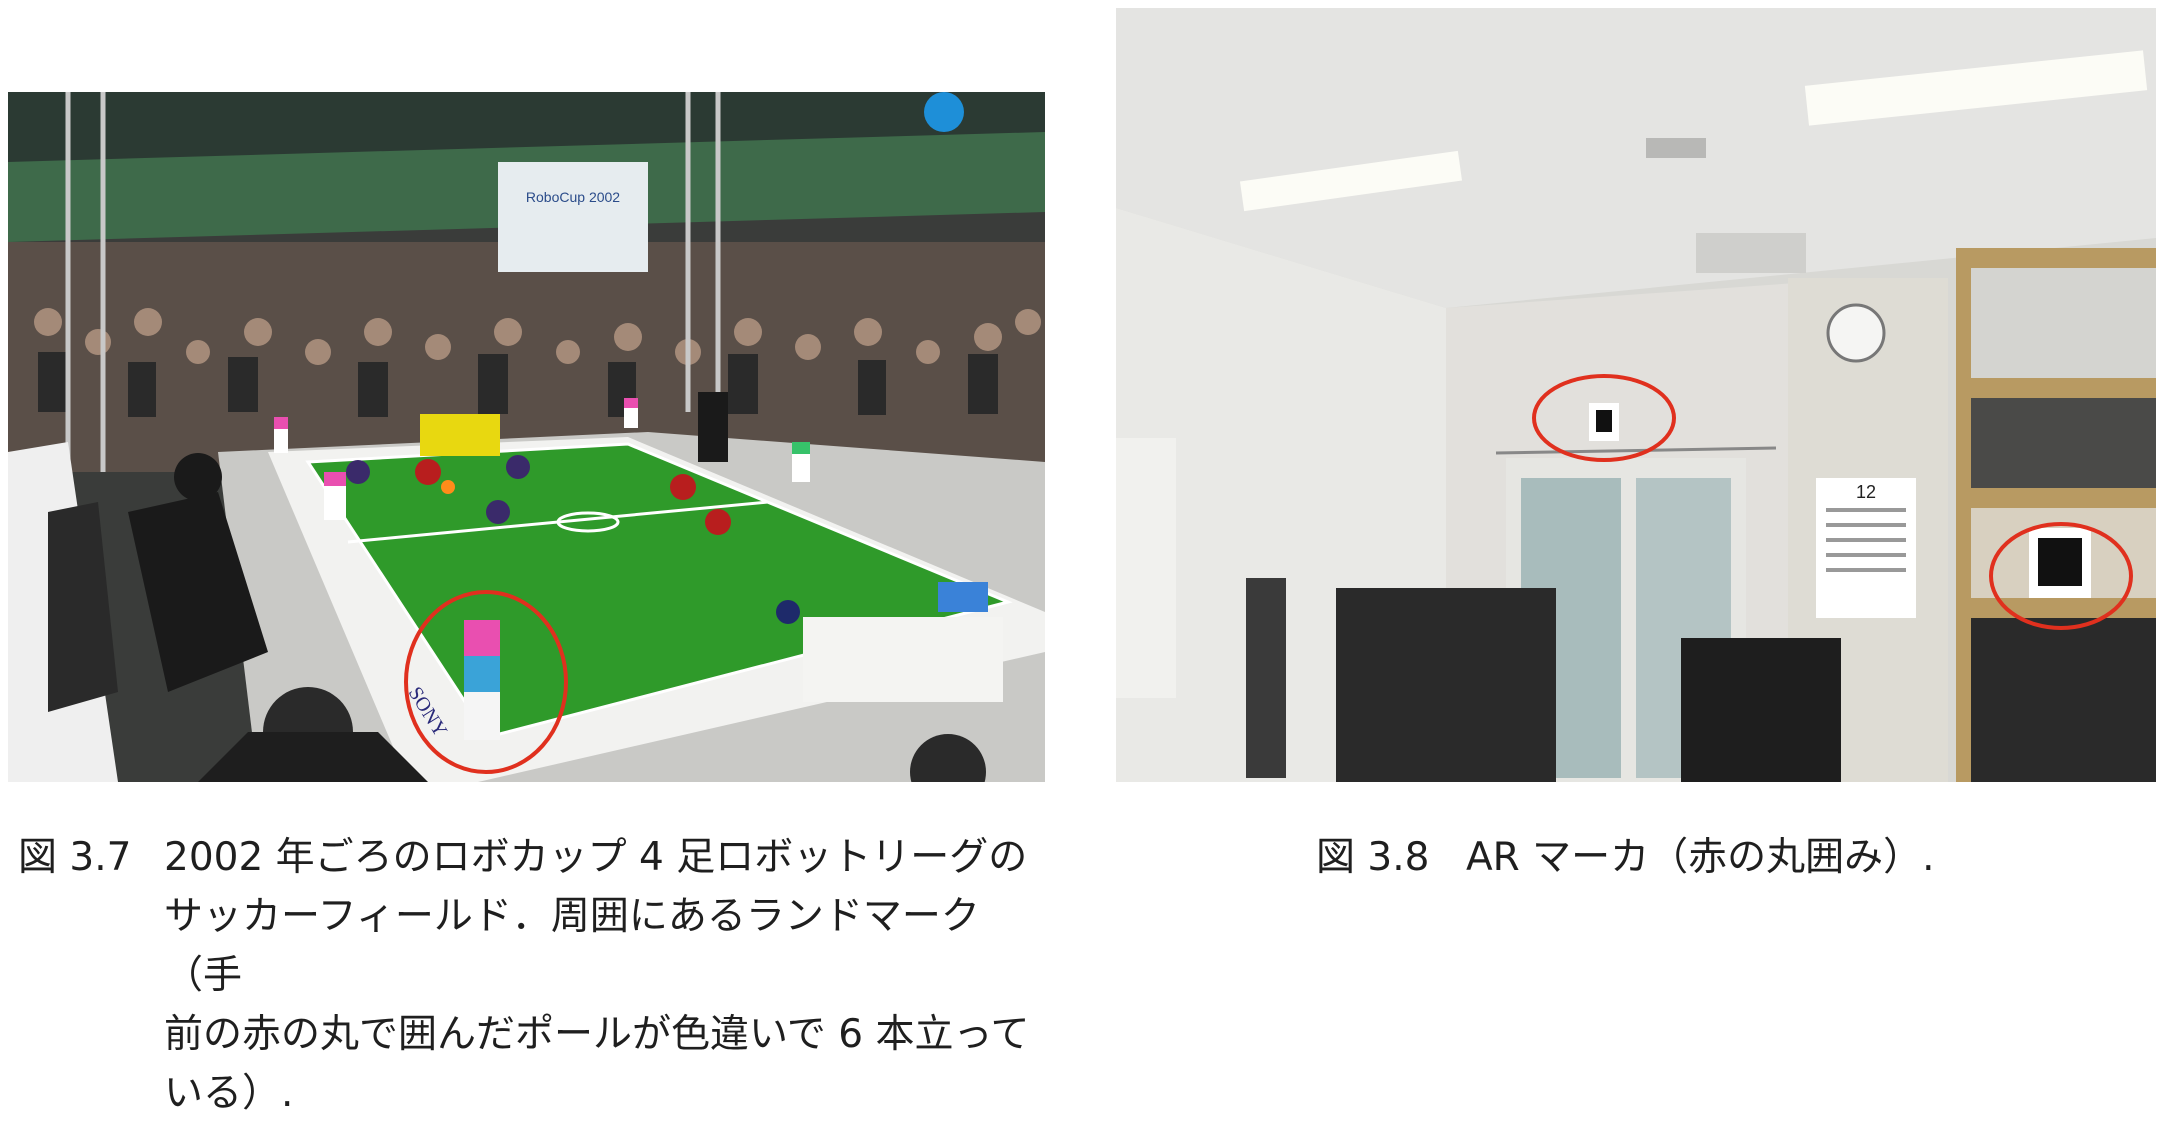  What do you see at coordinates (1700, 857) in the screenshot?
I see `figure-3-8-caption-text: AR マーカ（赤の丸囲み）.` at bounding box center [1700, 857].